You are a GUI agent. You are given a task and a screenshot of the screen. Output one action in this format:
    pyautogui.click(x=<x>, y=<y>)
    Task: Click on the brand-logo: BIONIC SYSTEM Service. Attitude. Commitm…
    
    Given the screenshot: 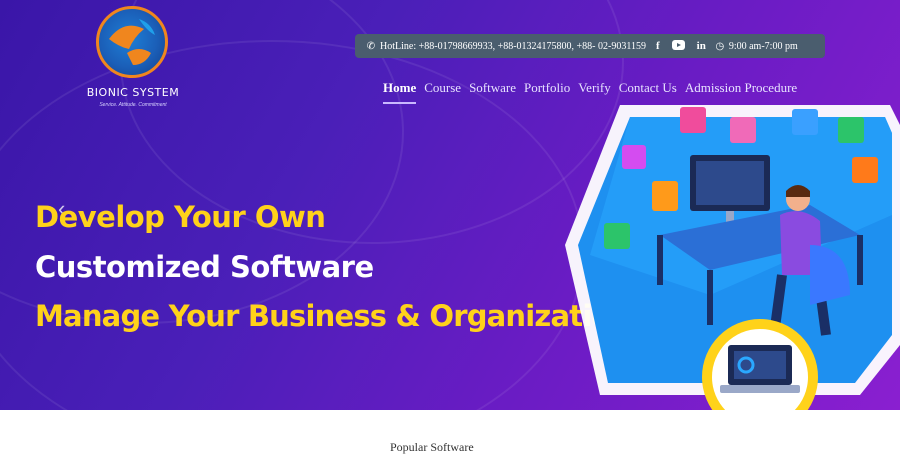 What is the action you would take?
    pyautogui.click(x=133, y=58)
    